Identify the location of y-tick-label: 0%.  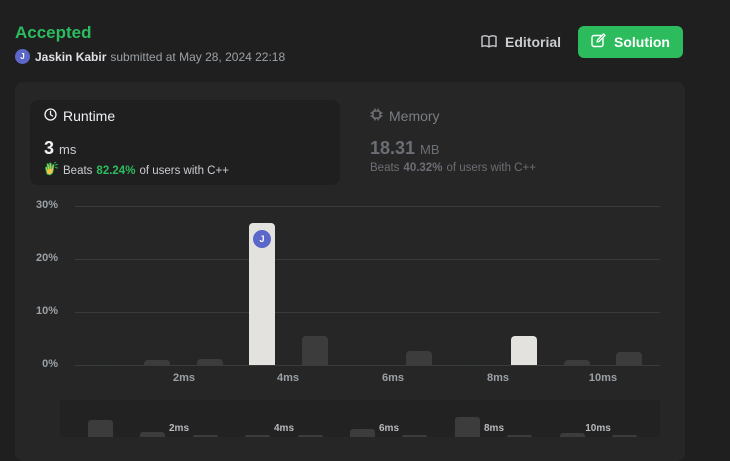
(50, 364).